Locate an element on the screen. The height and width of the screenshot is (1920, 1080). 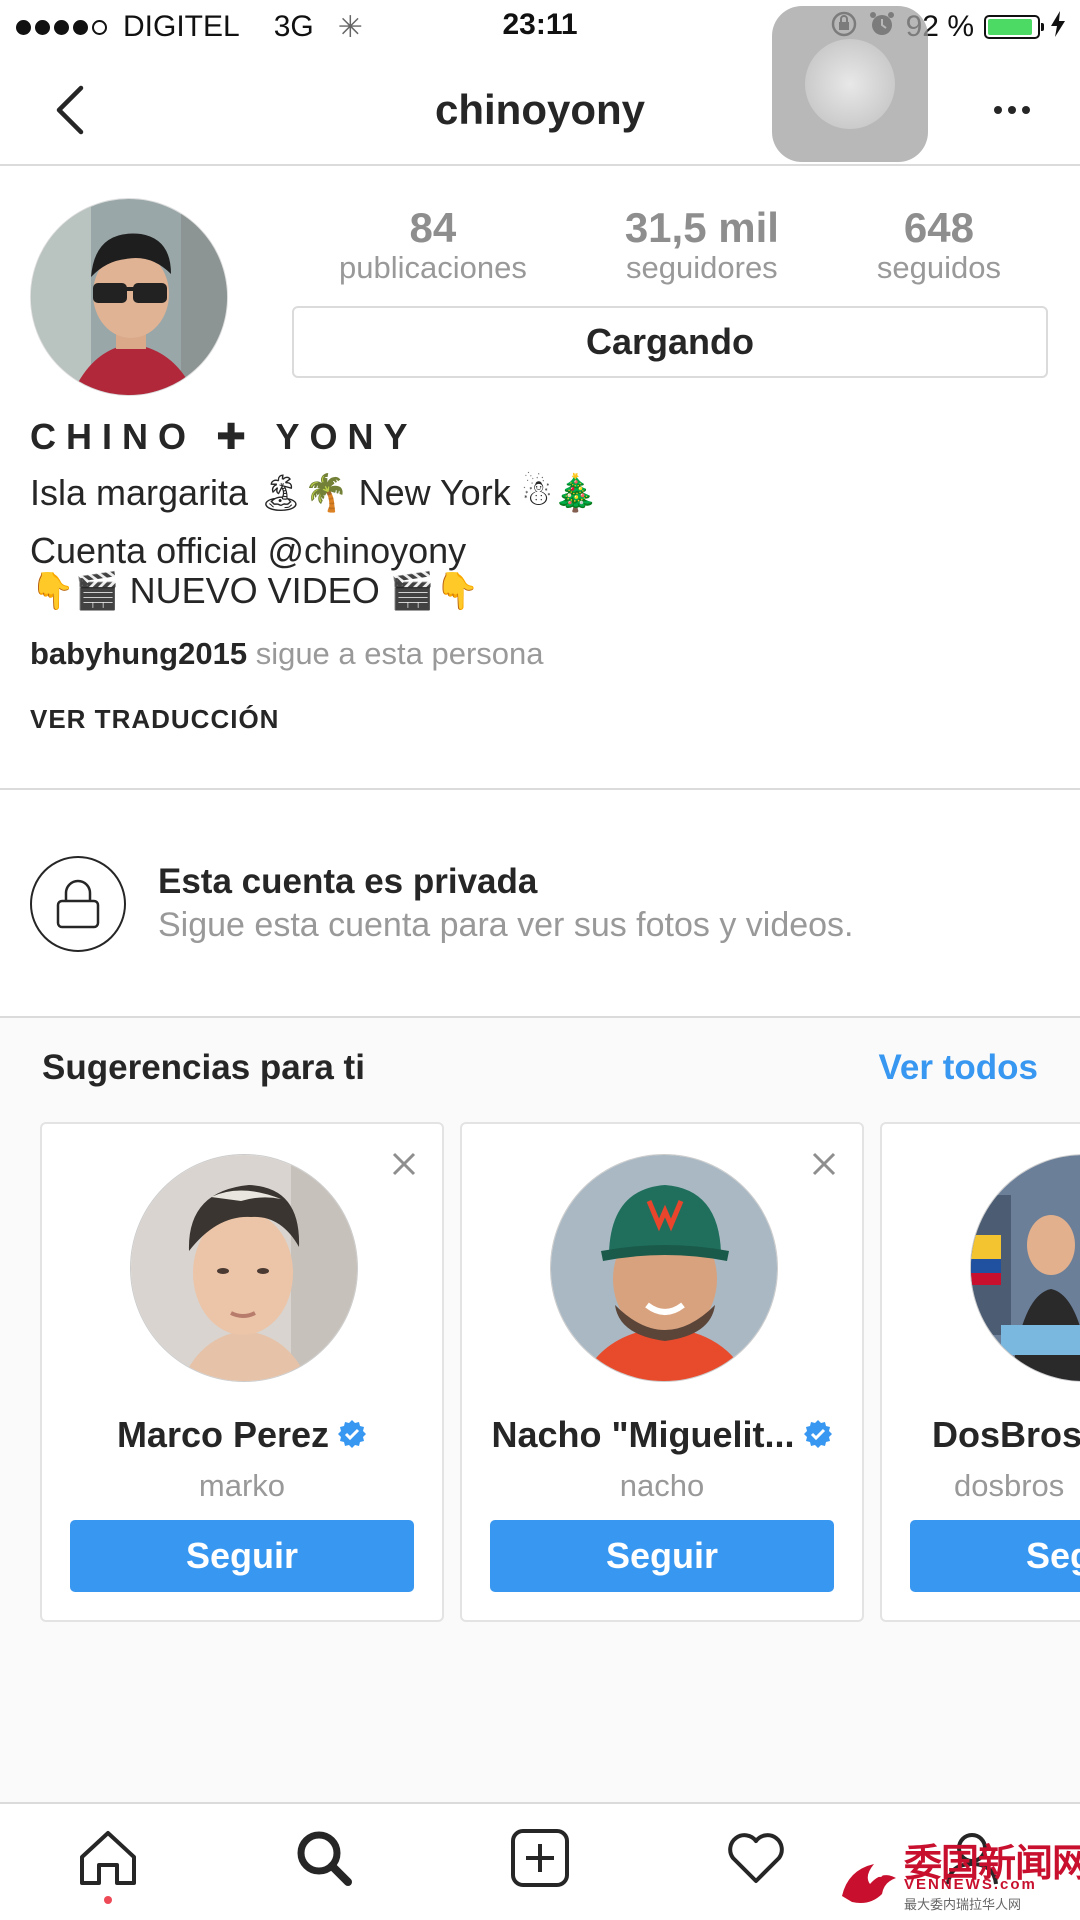
search-icon is located at coordinates (324, 1858).